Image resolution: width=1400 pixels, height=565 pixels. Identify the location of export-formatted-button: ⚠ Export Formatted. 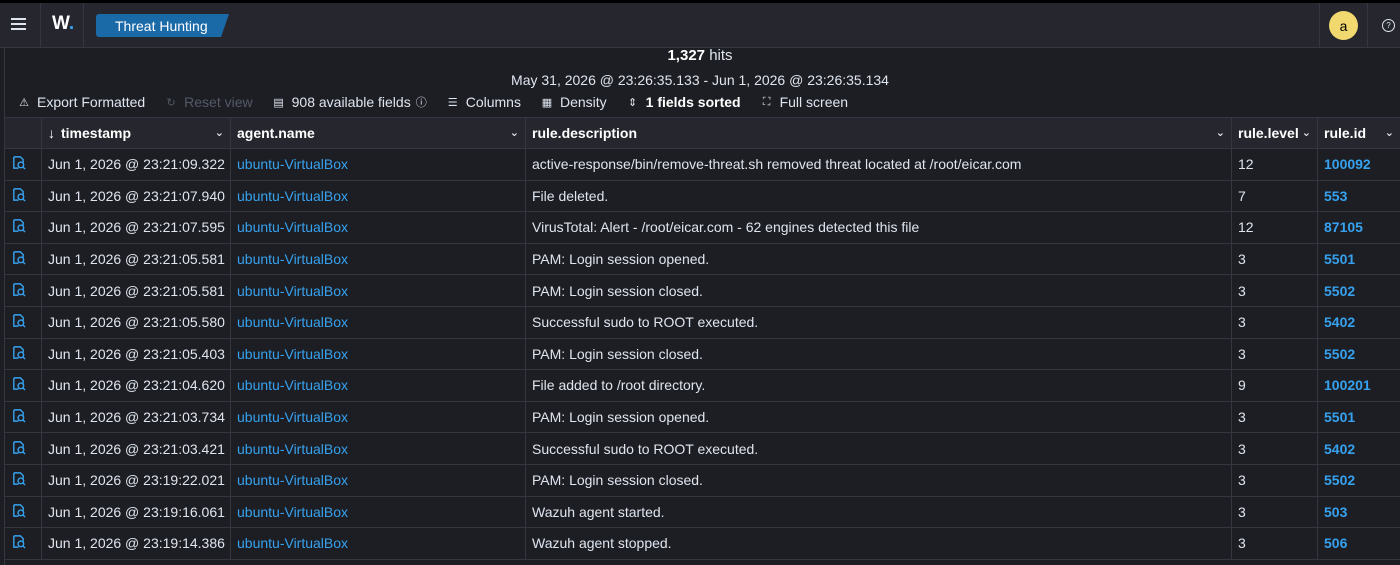
(81, 102).